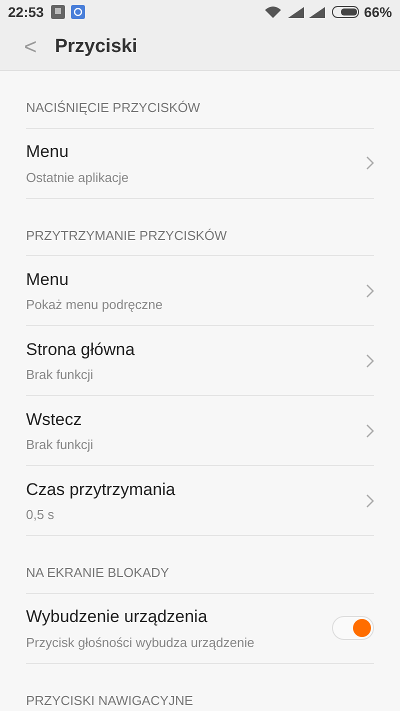 The height and width of the screenshot is (711, 400). I want to click on row-subtitle: Przycisk głośności wybudza urządzenie, so click(141, 643).